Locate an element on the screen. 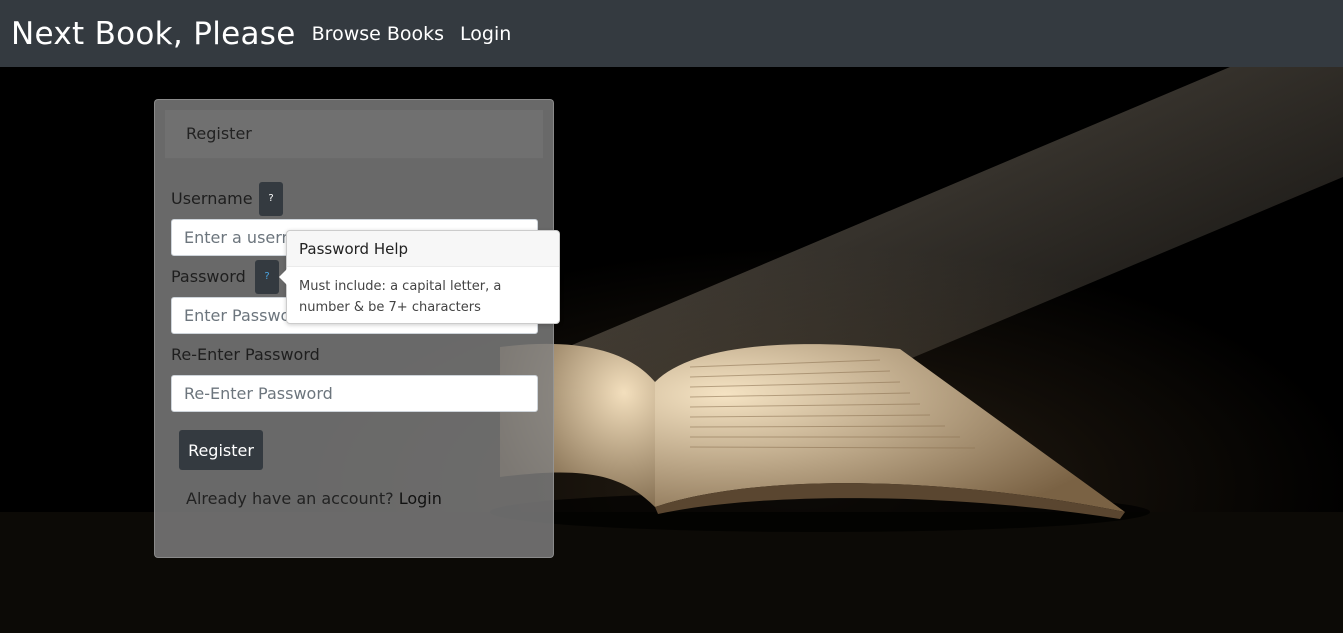  password-label: Password is located at coordinates (208, 276).